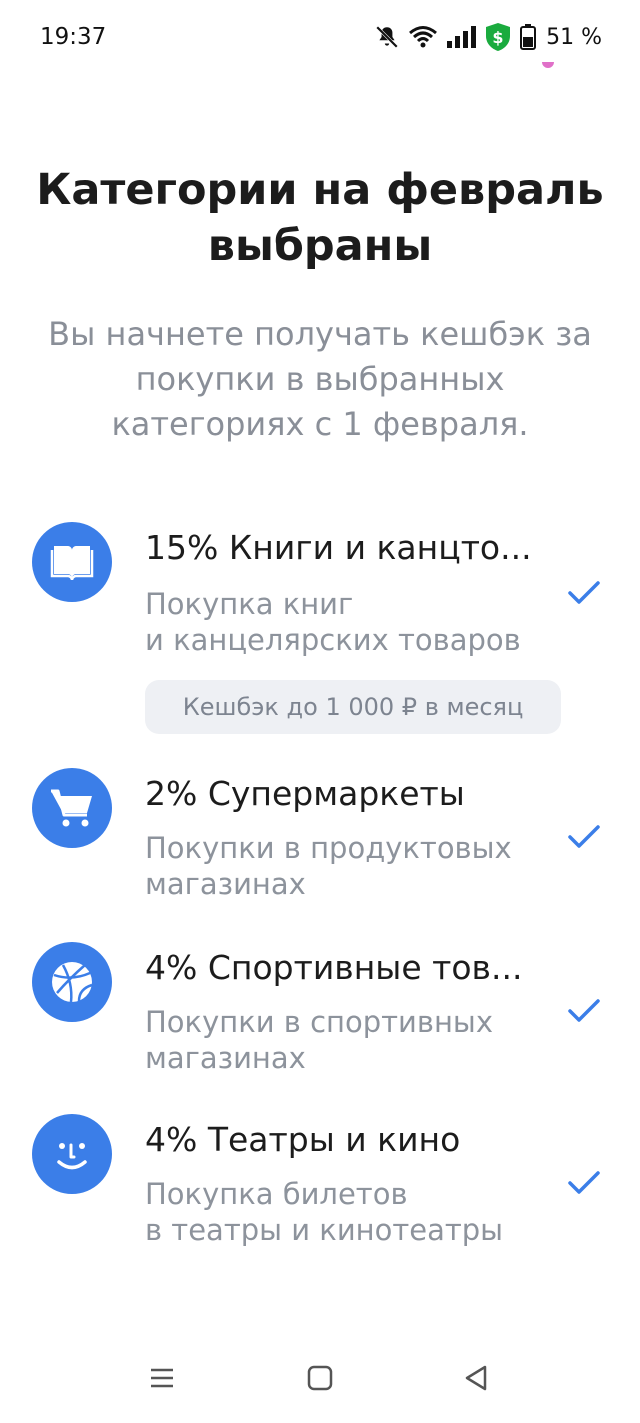 This screenshot has height=1423, width=640. Describe the element at coordinates (320, 218) in the screenshot. I see `page-title: Категории на февраль выбраны` at that location.